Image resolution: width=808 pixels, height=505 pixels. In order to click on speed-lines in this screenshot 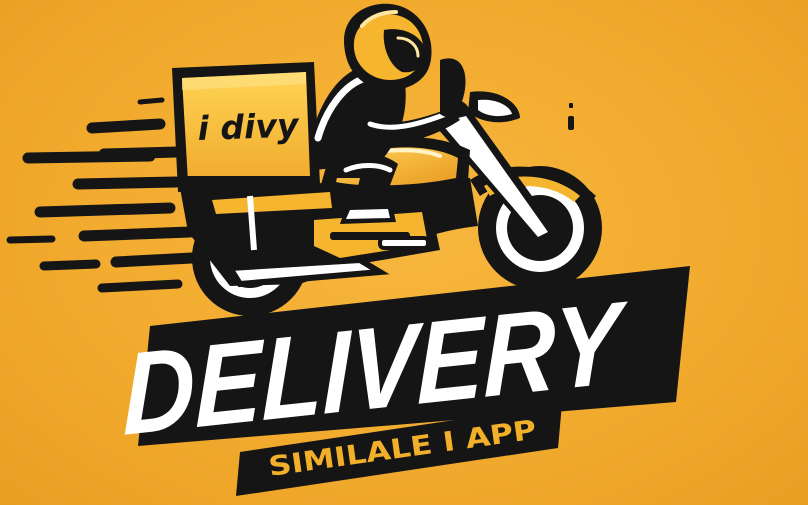, I will do `click(102, 195)`.